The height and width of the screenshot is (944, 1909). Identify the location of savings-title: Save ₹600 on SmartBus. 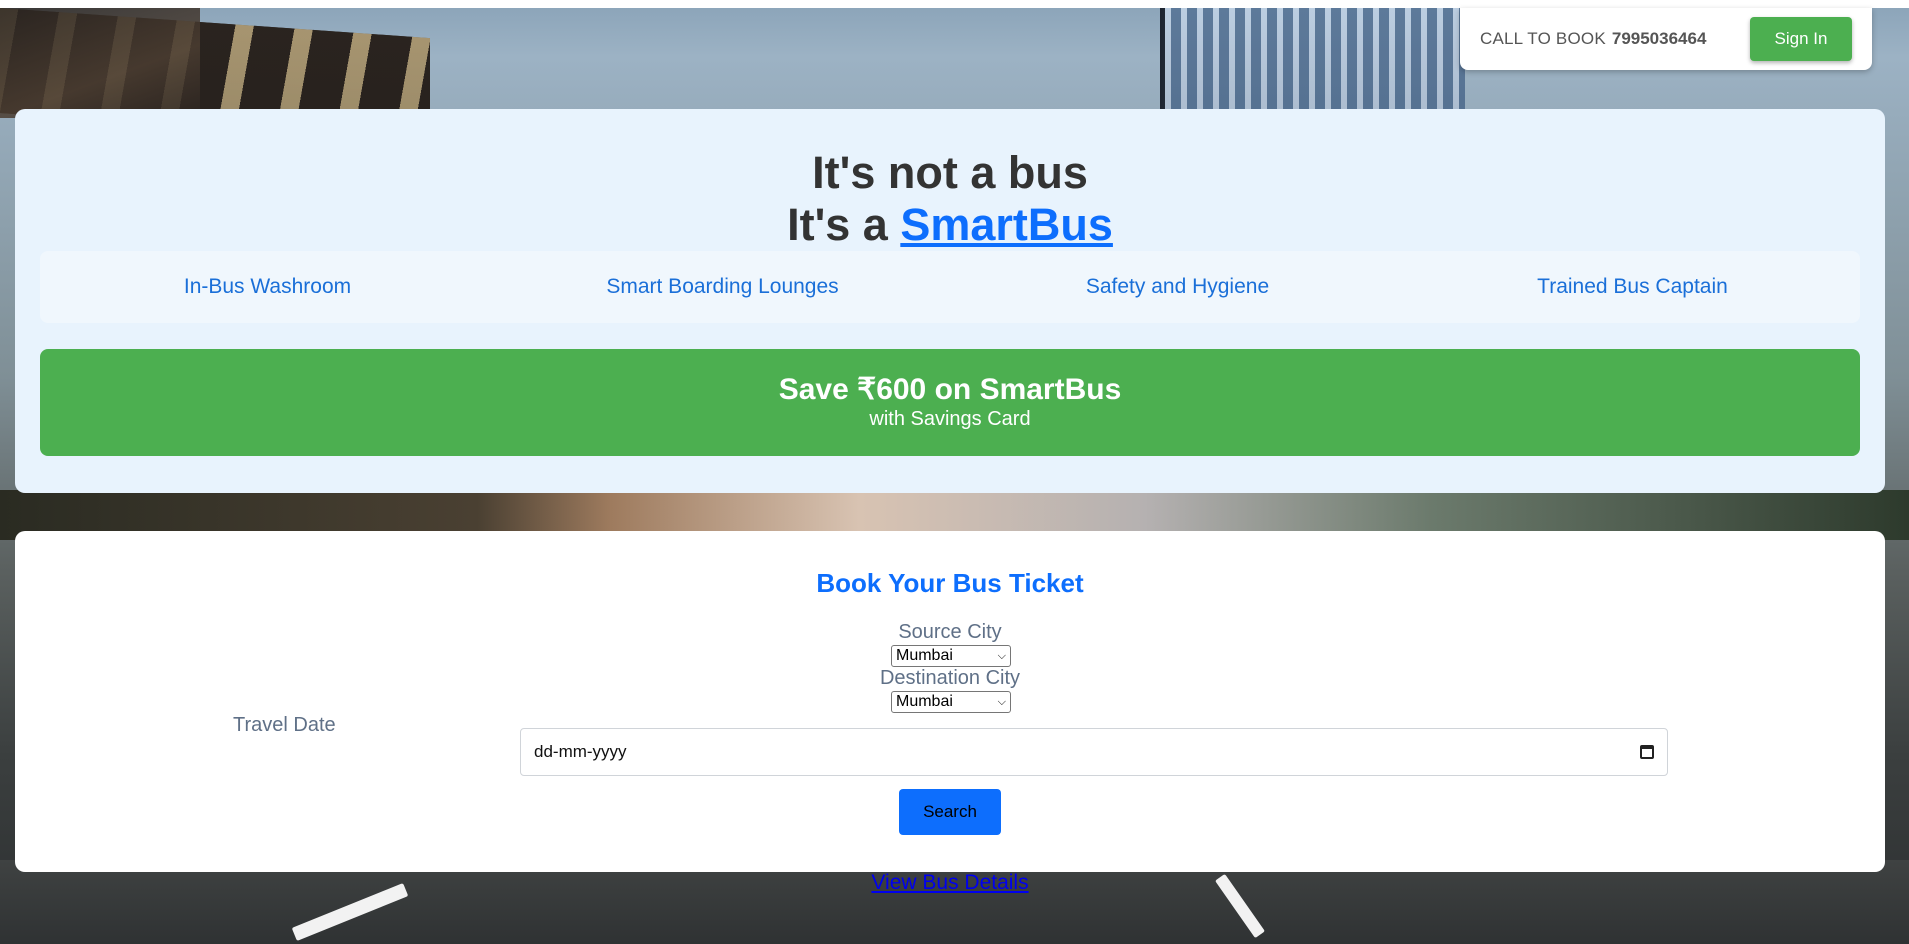
(950, 389).